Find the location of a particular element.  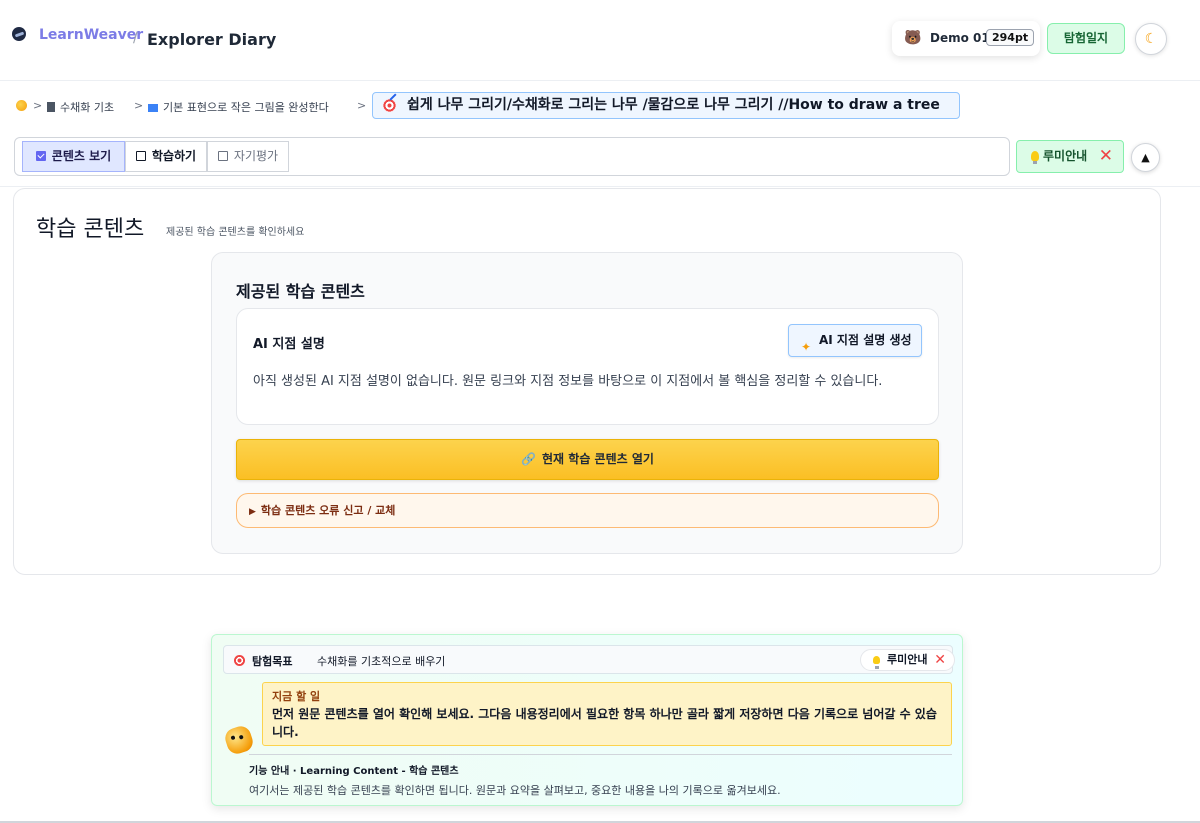

ai-explanation-title: AI 지점 설명 is located at coordinates (289, 344).